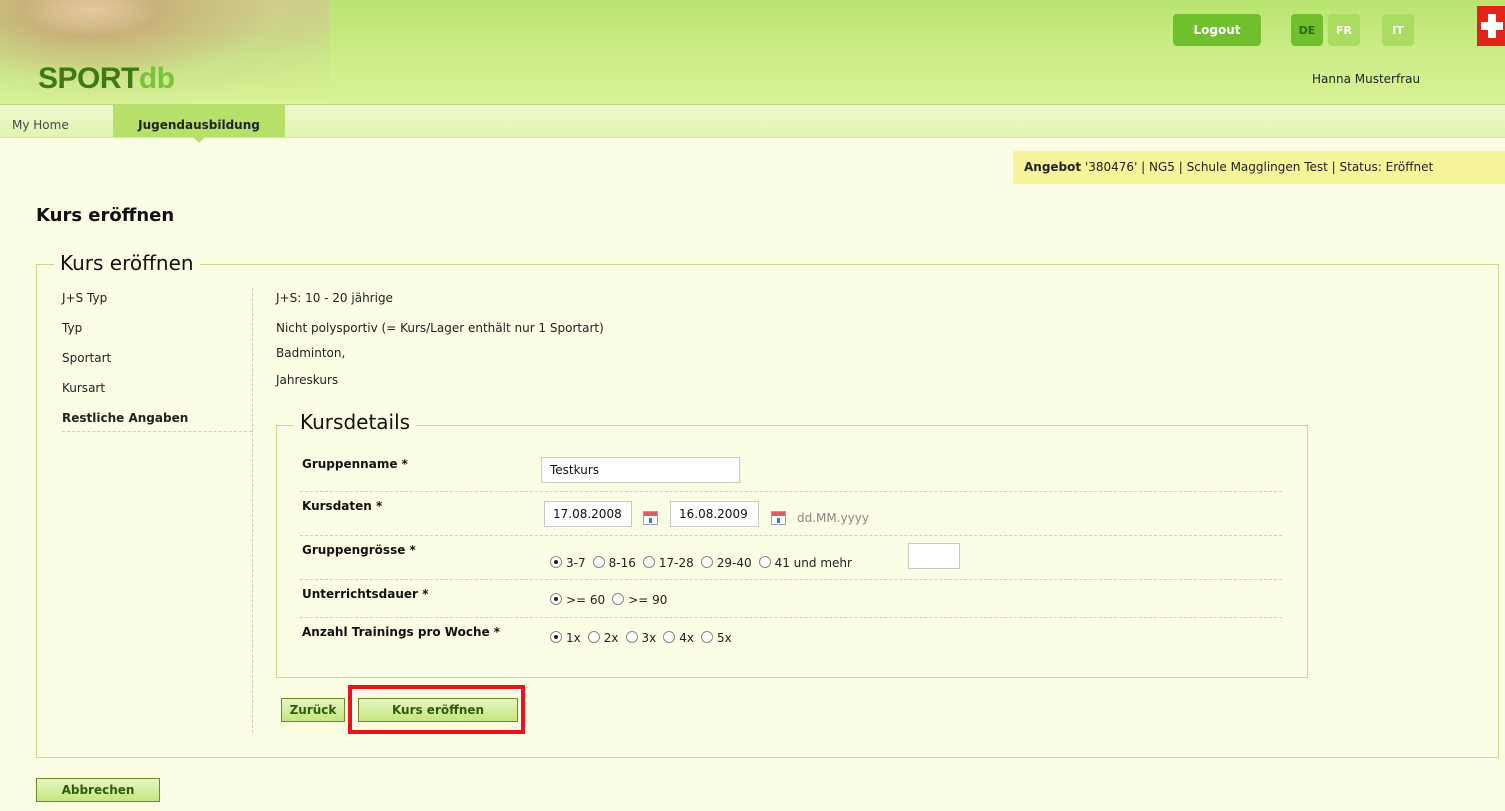 Image resolution: width=1505 pixels, height=811 pixels. I want to click on nav-item-jugendausbildung: Jugendausbildung, so click(199, 124).